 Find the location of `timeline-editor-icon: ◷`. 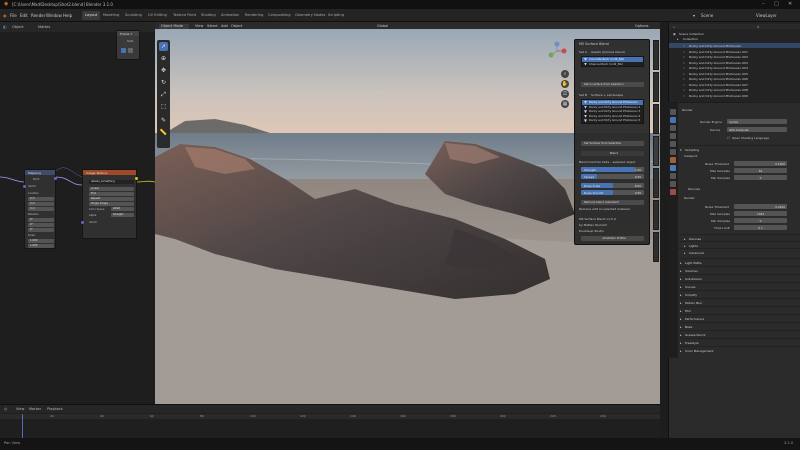

timeline-editor-icon: ◷ is located at coordinates (5, 409).